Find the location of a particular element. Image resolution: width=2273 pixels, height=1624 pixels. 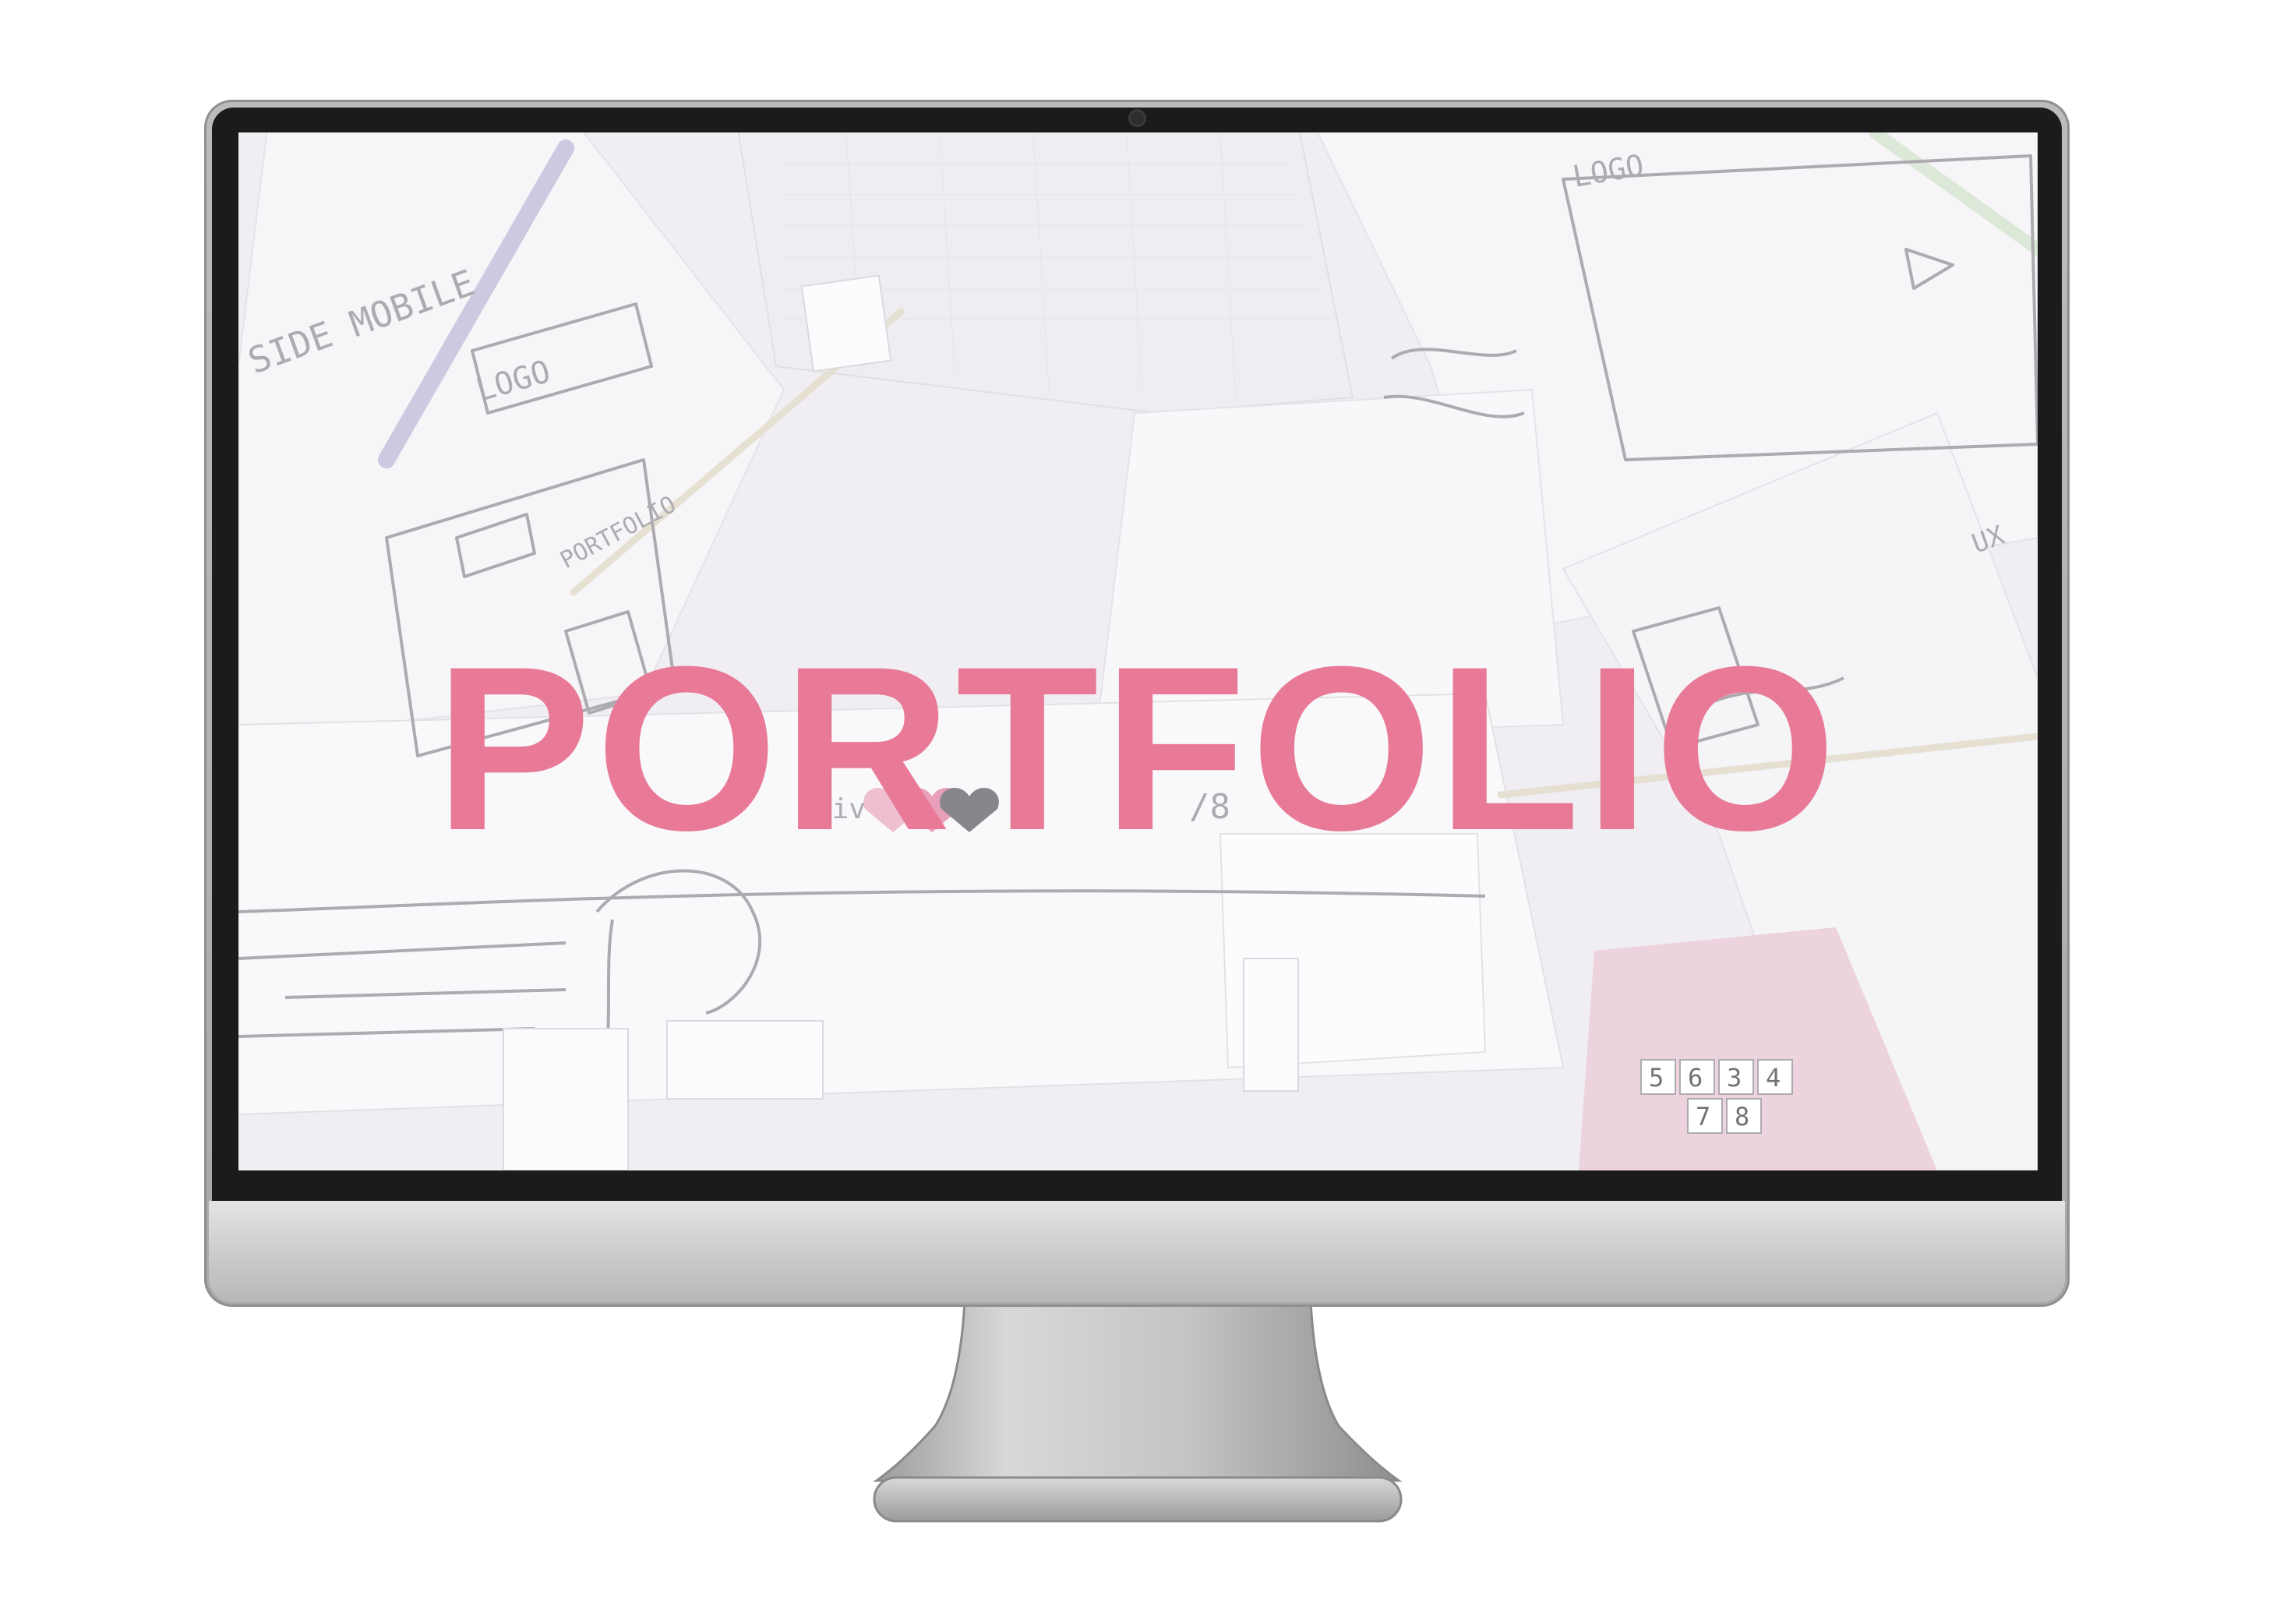

monitor-chin is located at coordinates (1137, 1251).